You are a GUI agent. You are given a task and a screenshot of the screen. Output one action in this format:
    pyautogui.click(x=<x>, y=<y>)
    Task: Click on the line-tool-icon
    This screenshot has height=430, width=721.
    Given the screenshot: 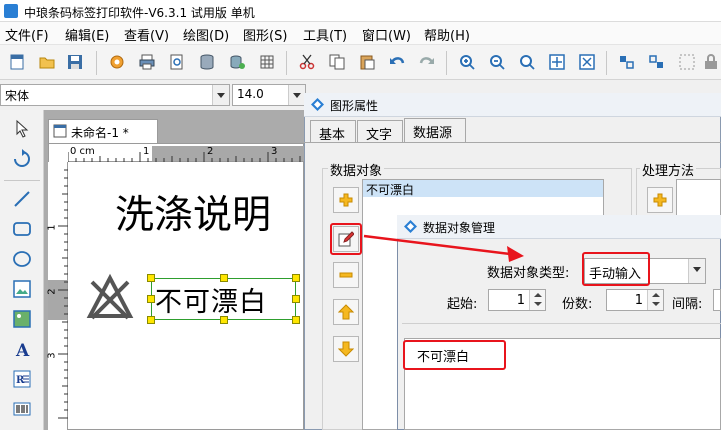 What is the action you would take?
    pyautogui.click(x=22, y=199)
    